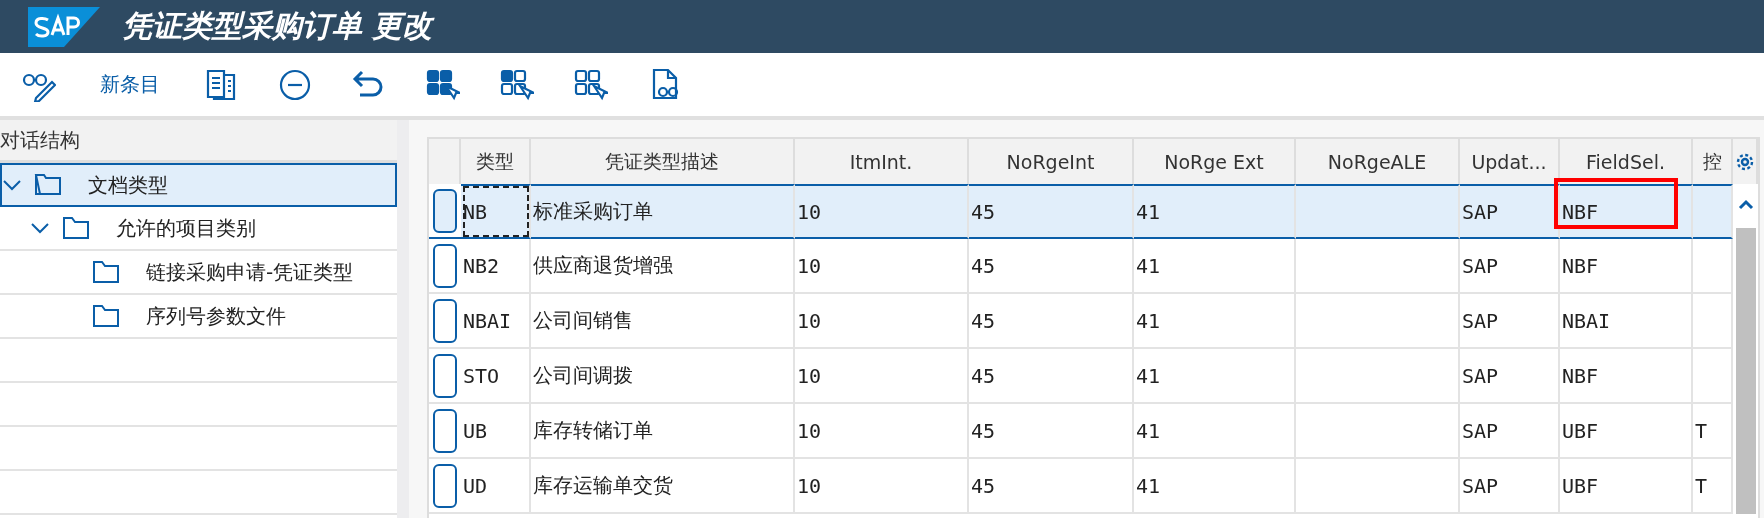 The width and height of the screenshot is (1764, 518). I want to click on column-header: 控, so click(1713, 161).